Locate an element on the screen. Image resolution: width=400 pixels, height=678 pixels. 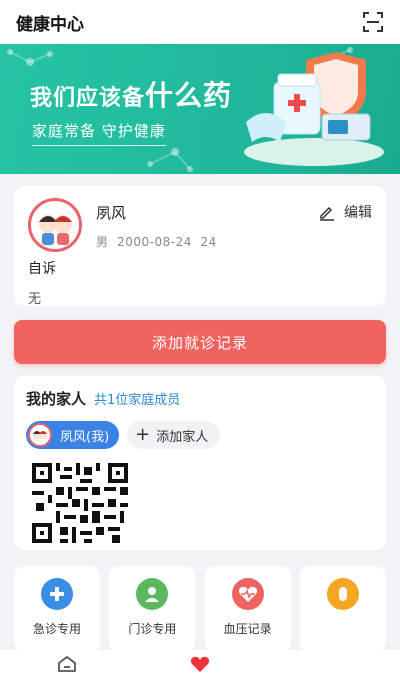
plus-icon: + is located at coordinates (143, 434).